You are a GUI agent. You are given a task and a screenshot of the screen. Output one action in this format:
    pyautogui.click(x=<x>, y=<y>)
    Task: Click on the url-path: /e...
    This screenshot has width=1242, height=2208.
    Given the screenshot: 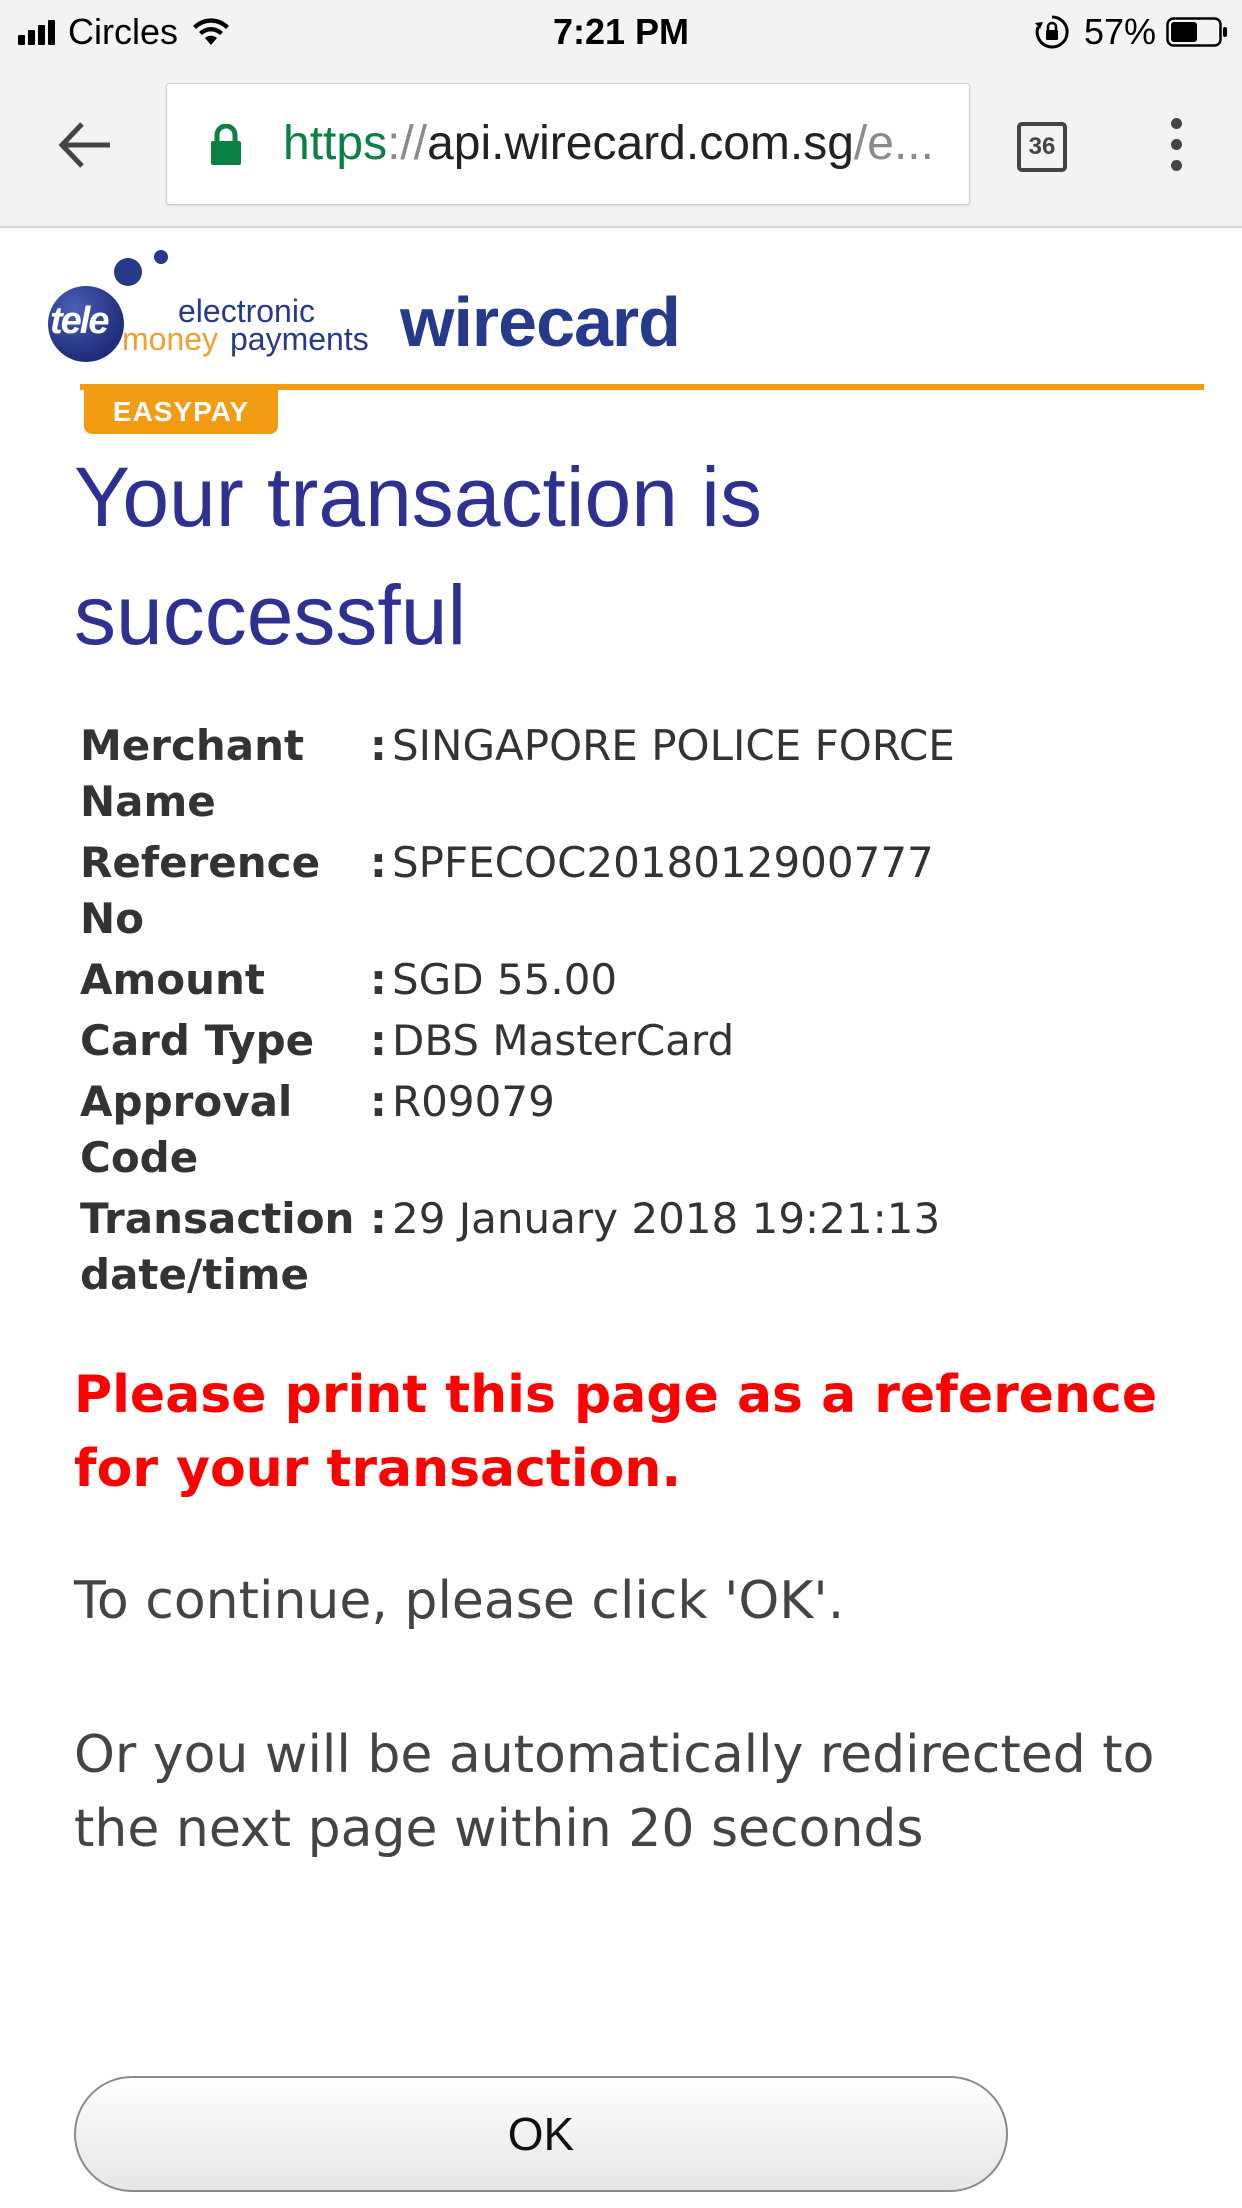 What is the action you would take?
    pyautogui.click(x=893, y=143)
    